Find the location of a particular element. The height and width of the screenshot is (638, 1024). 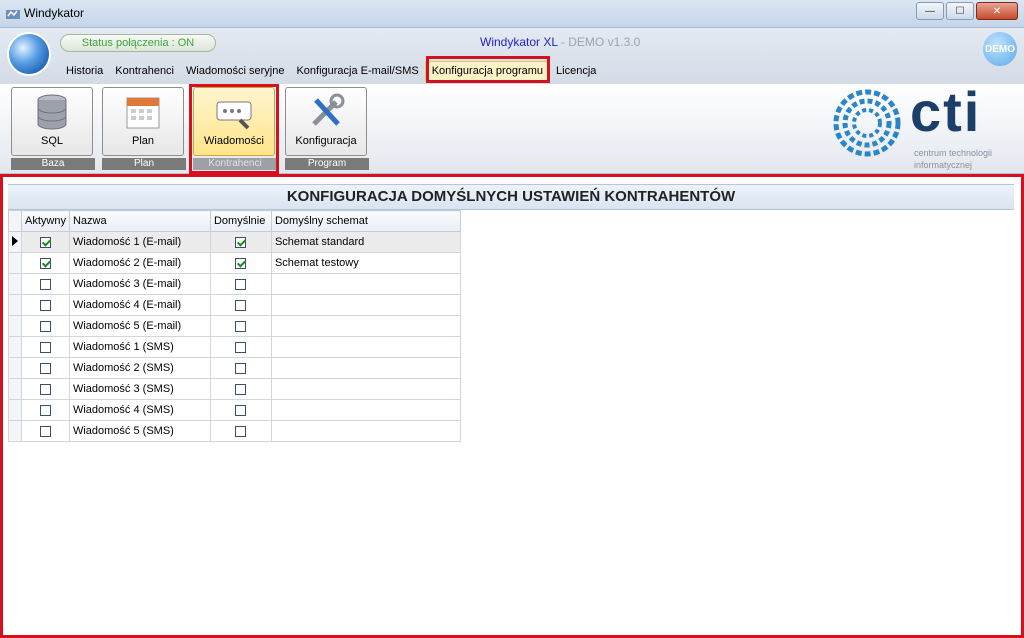

minimize-button: — is located at coordinates (930, 11).